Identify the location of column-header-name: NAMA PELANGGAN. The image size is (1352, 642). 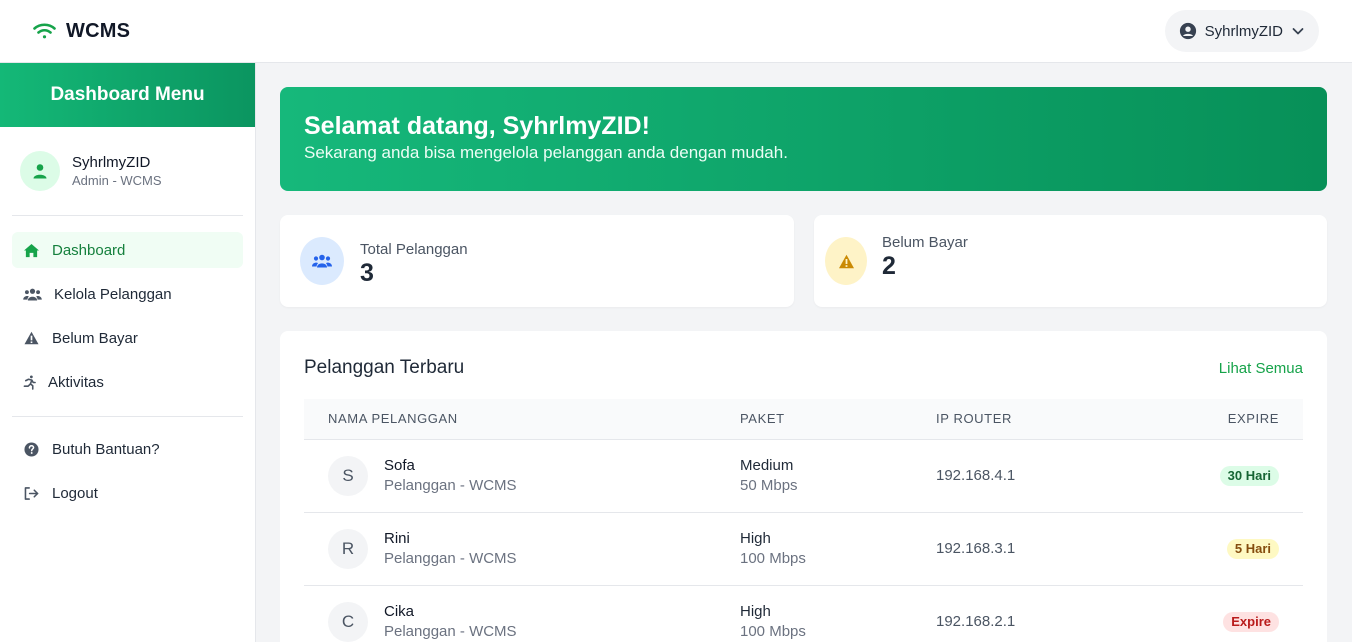
(522, 419).